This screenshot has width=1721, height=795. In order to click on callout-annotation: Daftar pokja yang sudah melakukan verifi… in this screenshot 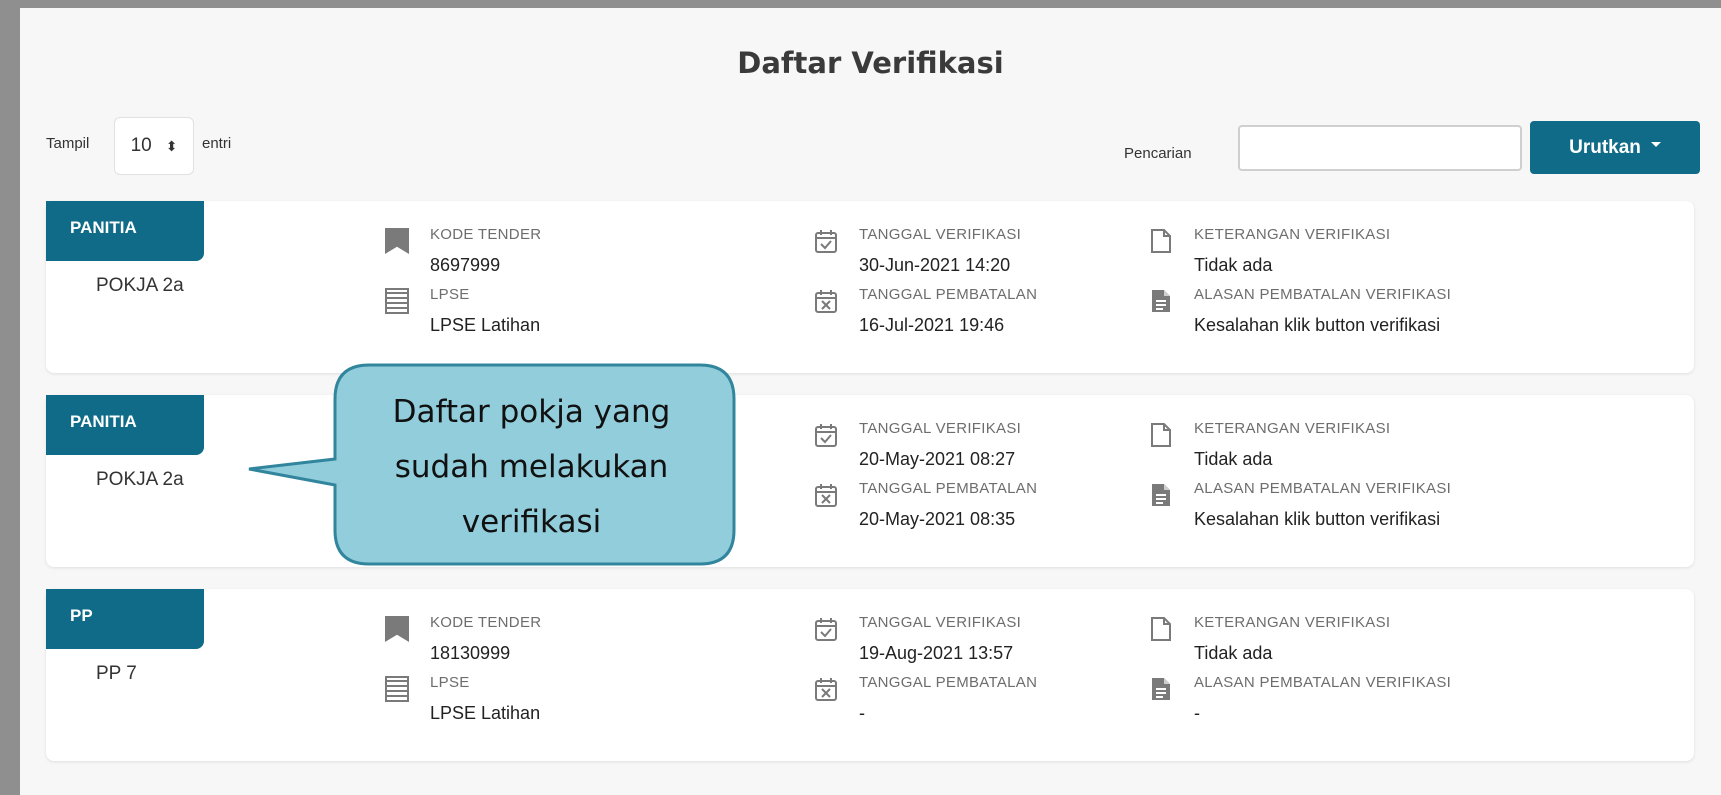, I will do `click(491, 464)`.